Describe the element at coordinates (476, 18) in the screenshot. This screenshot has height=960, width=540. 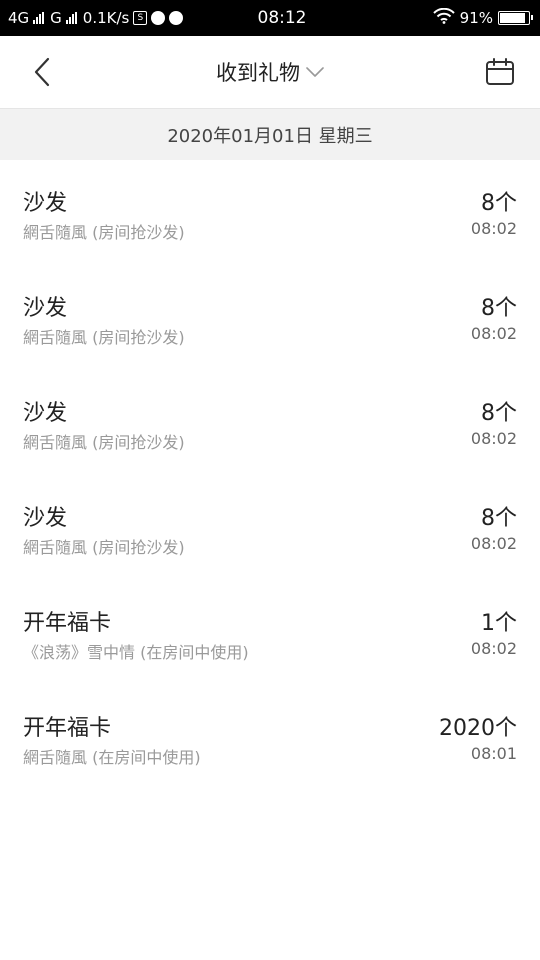
I see `battery-percent: 91%` at that location.